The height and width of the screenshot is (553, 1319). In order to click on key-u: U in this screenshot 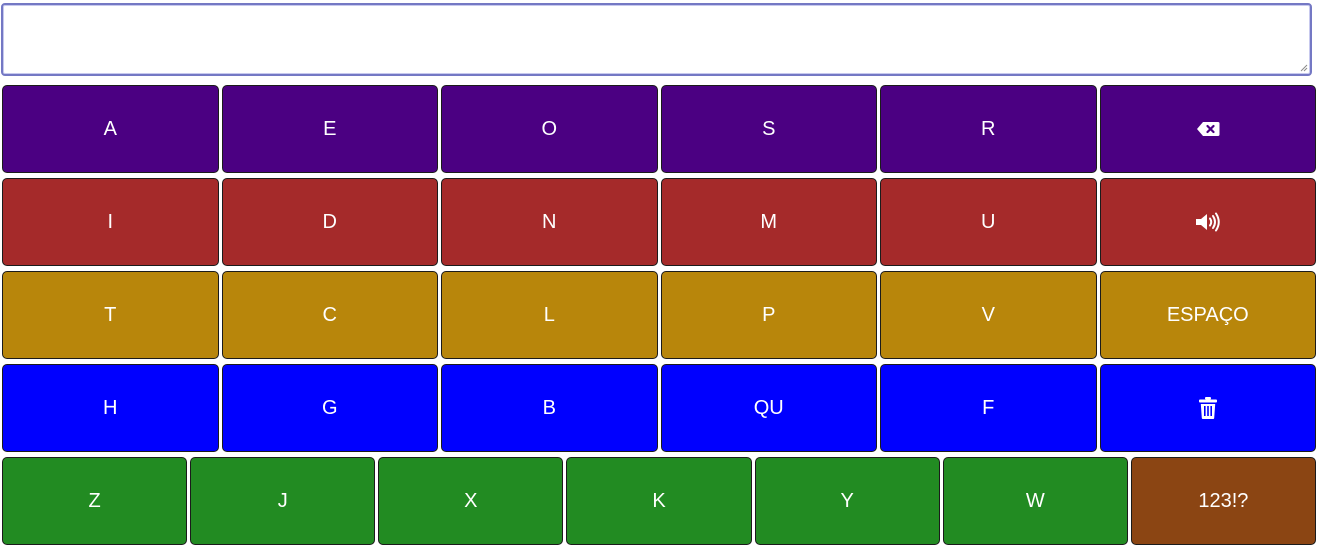, I will do `click(988, 222)`.